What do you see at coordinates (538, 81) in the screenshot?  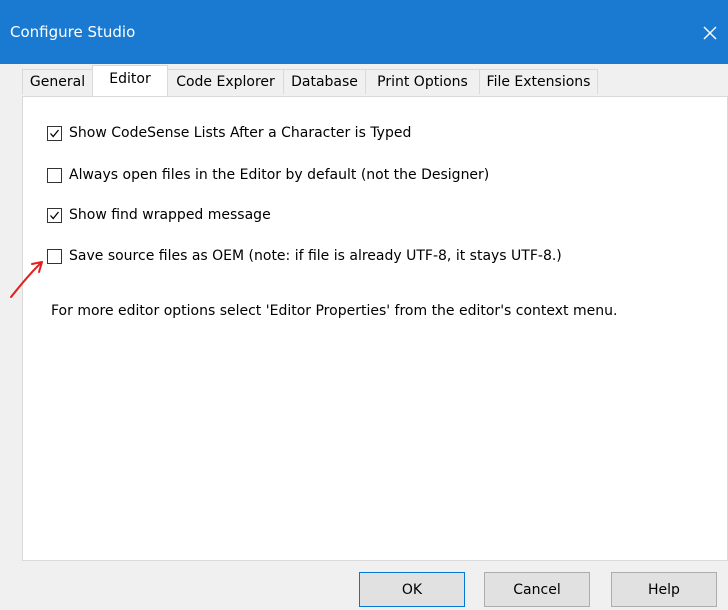 I see `tab-file-extensions: File Extensions` at bounding box center [538, 81].